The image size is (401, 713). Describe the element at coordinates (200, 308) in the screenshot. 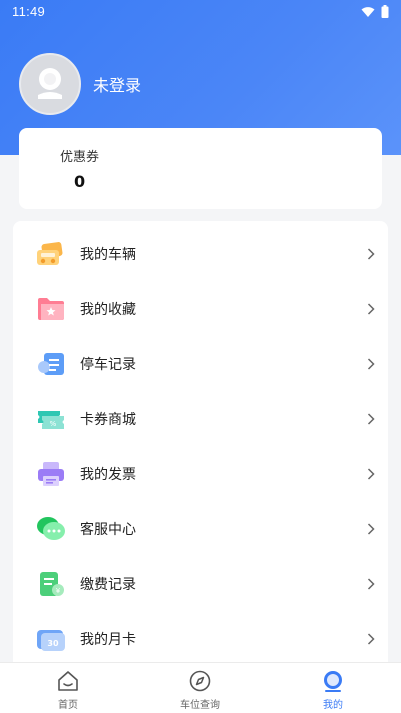

I see `menu-item-my-favorites: 我的收藏` at that location.